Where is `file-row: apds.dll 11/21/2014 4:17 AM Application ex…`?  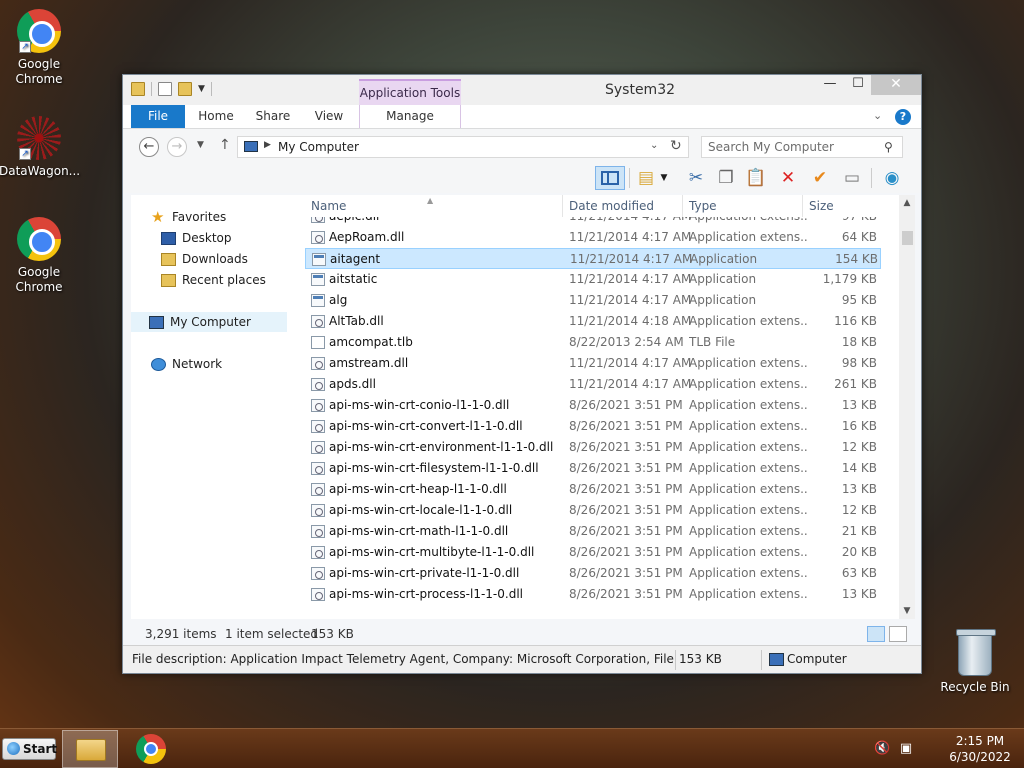 file-row: apds.dll 11/21/2014 4:17 AM Application ex… is located at coordinates (593, 384).